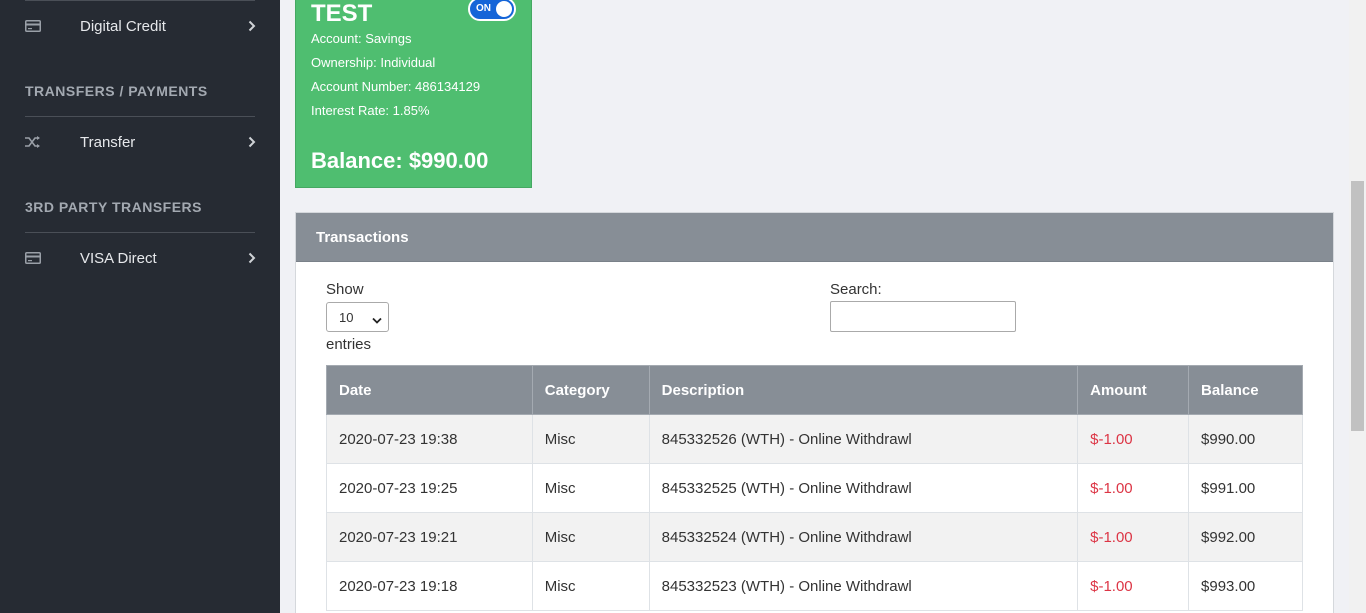 This screenshot has width=1366, height=613. I want to click on chevron-down-icon, so click(377, 320).